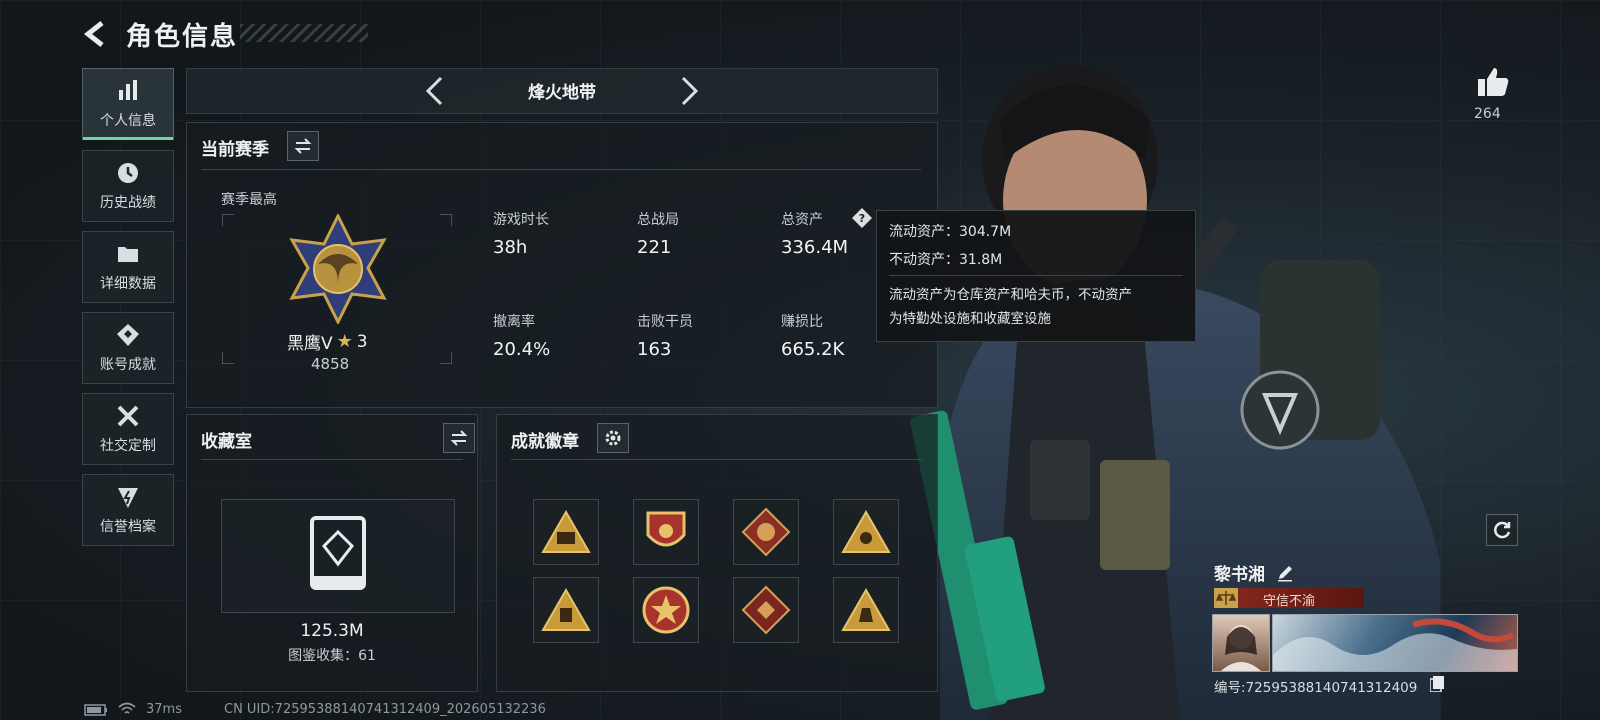  I want to click on stat-value-operators-defeated: 163, so click(654, 349).